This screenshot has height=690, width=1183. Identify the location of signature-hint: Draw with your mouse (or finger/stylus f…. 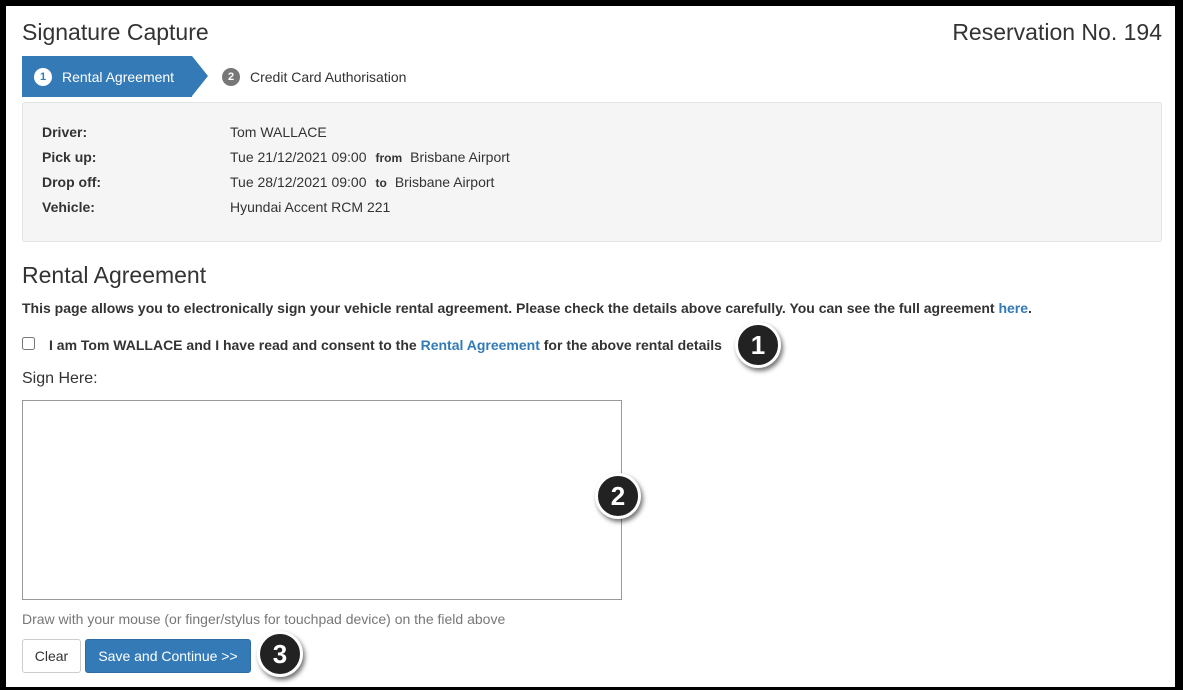
(264, 619).